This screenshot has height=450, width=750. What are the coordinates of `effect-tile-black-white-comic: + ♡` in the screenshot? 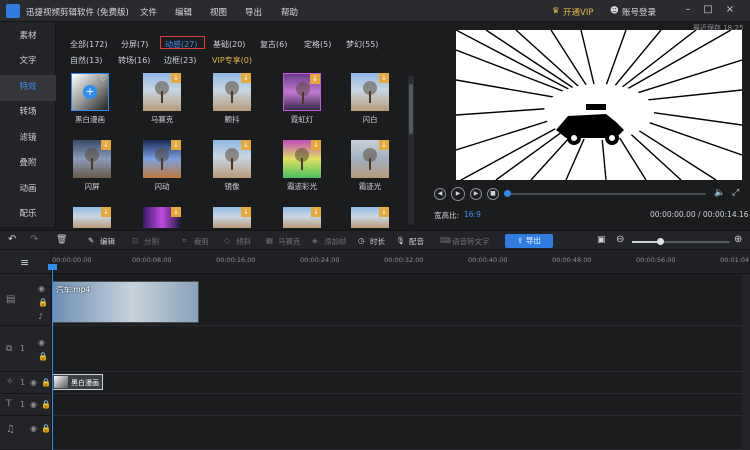 It's located at (90, 92).